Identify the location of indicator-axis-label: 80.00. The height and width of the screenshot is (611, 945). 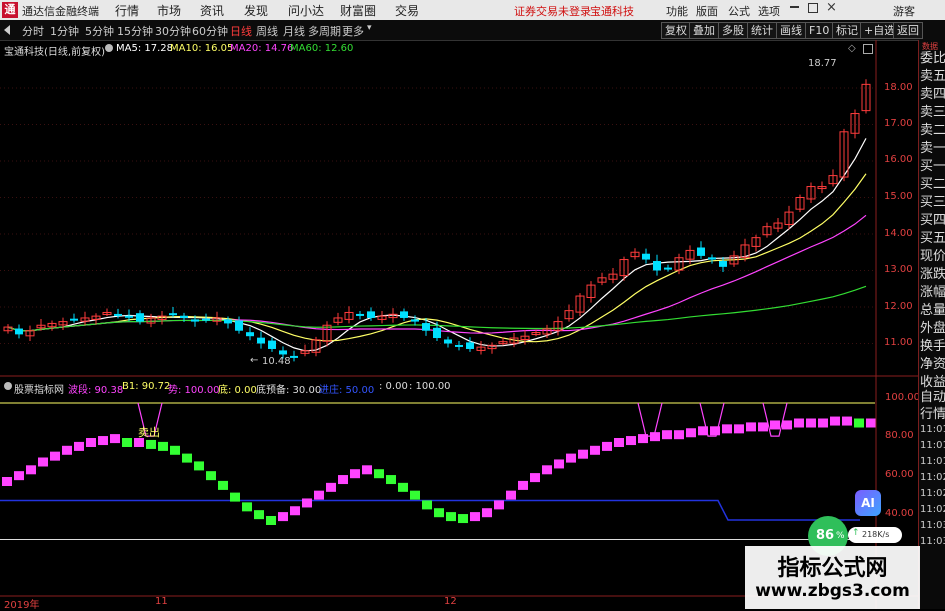
(899, 435).